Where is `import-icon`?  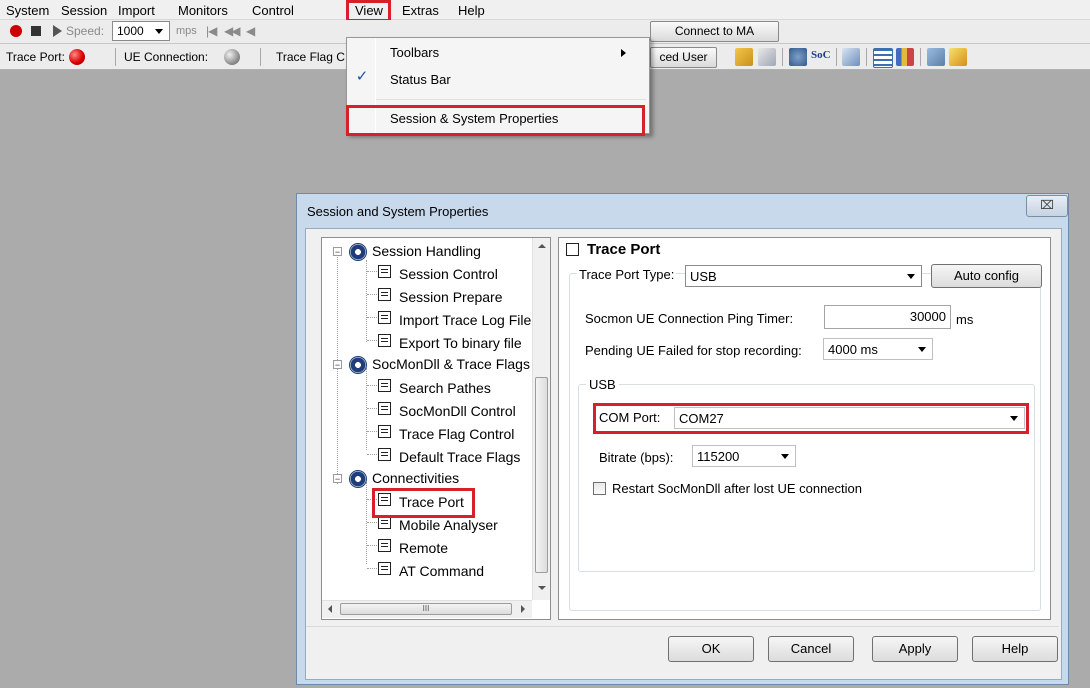 import-icon is located at coordinates (936, 57).